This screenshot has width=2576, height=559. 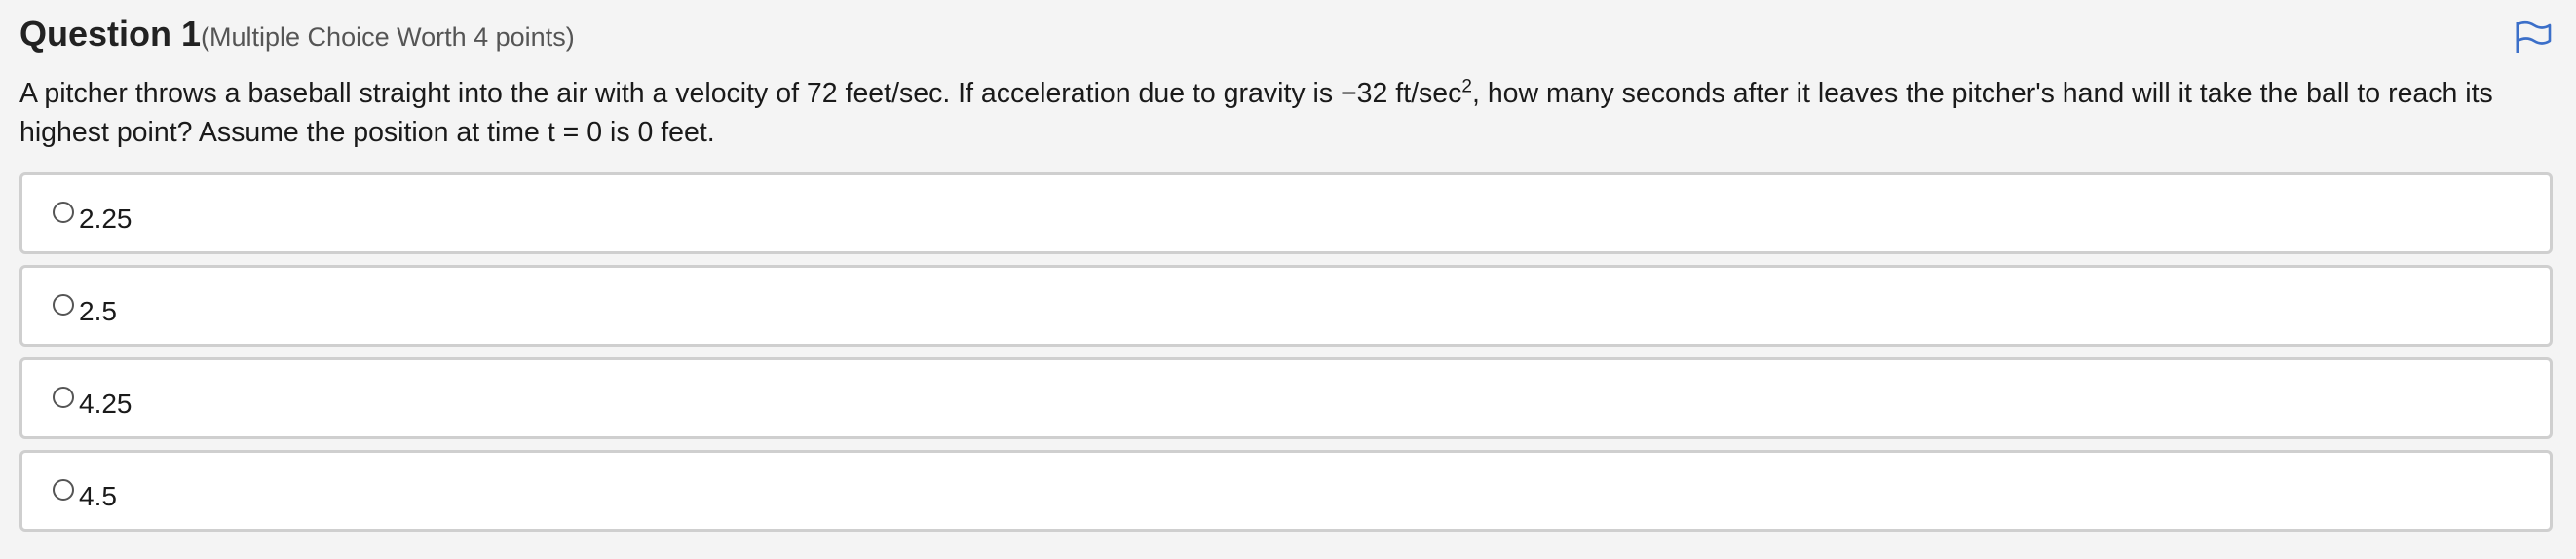 What do you see at coordinates (106, 404) in the screenshot?
I see `choice-label: 4.25` at bounding box center [106, 404].